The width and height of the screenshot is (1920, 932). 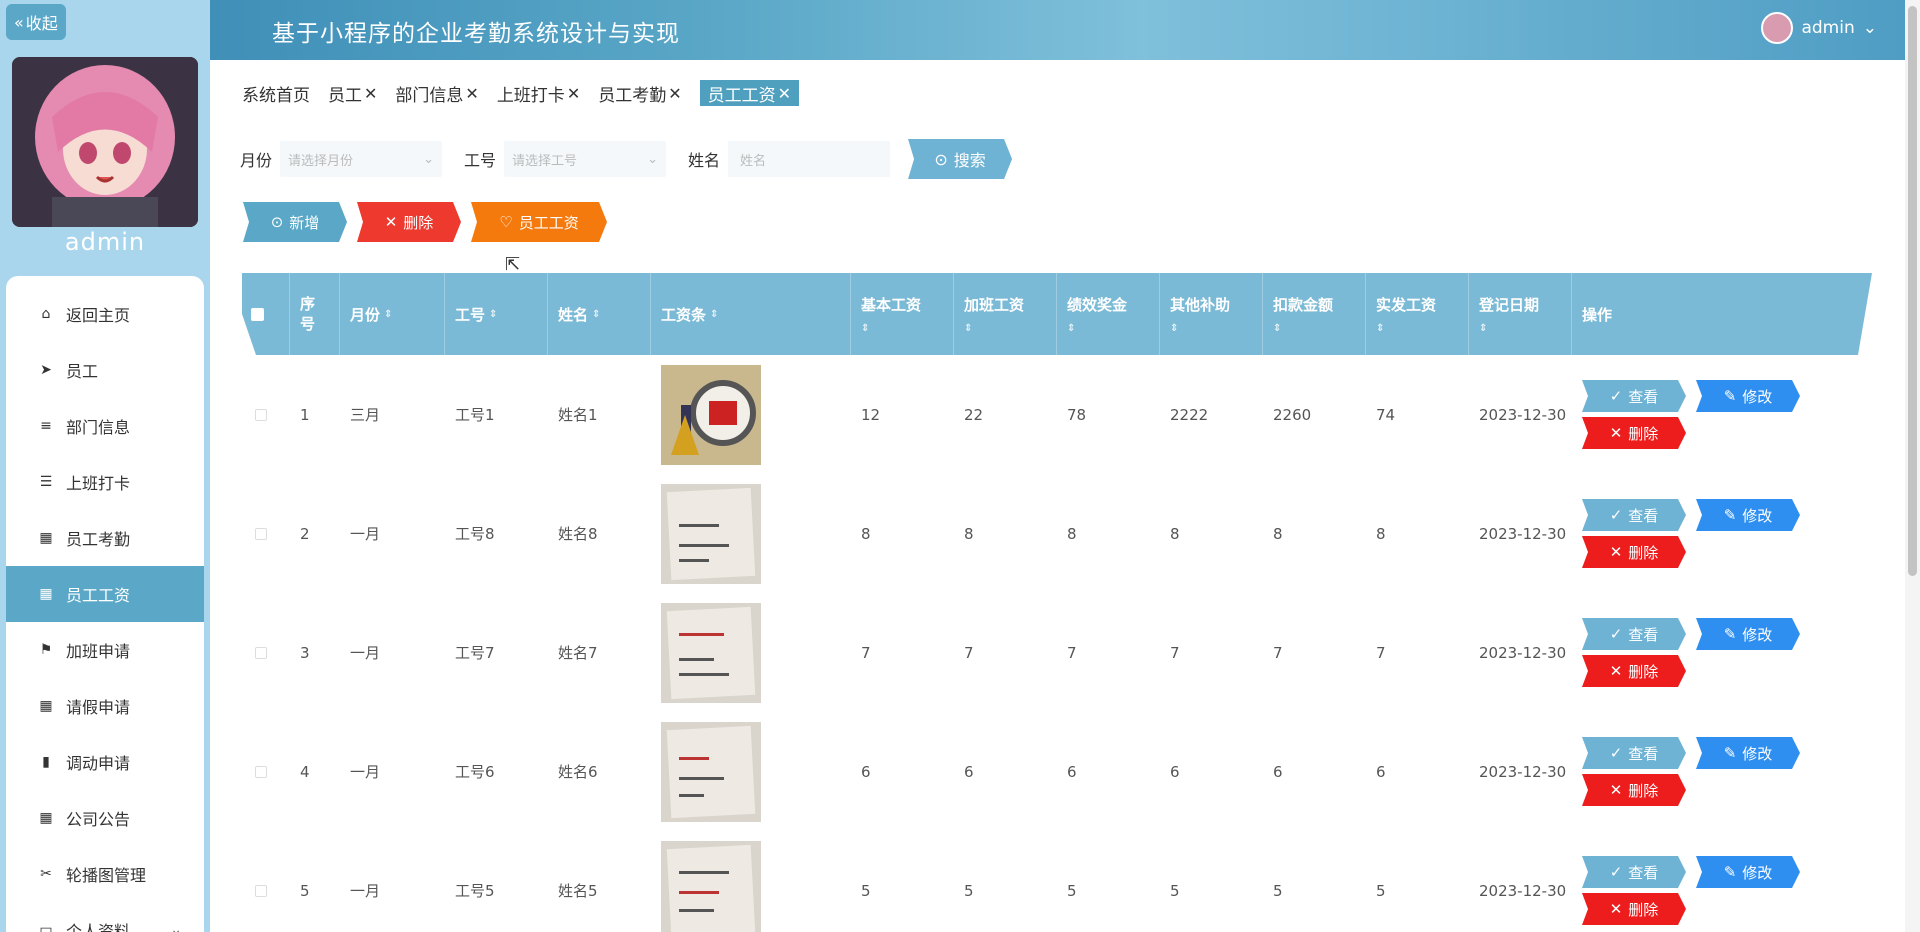 What do you see at coordinates (105, 818) in the screenshot?
I see `sidebar-item-announcement: ▦ 公司公告` at bounding box center [105, 818].